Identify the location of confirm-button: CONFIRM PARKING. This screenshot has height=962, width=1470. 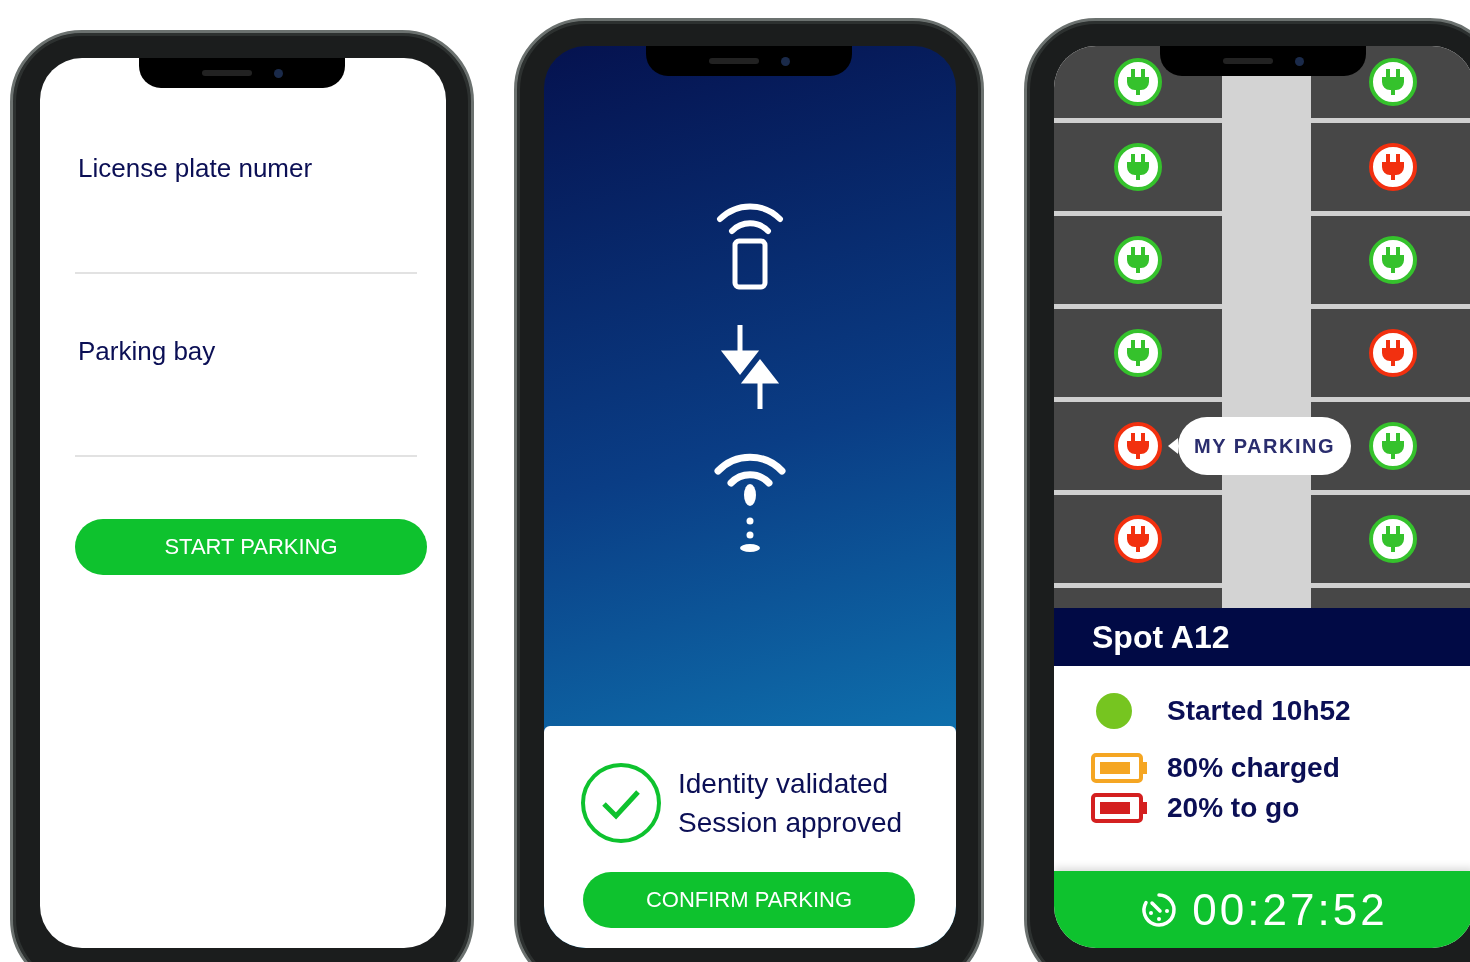
(749, 900).